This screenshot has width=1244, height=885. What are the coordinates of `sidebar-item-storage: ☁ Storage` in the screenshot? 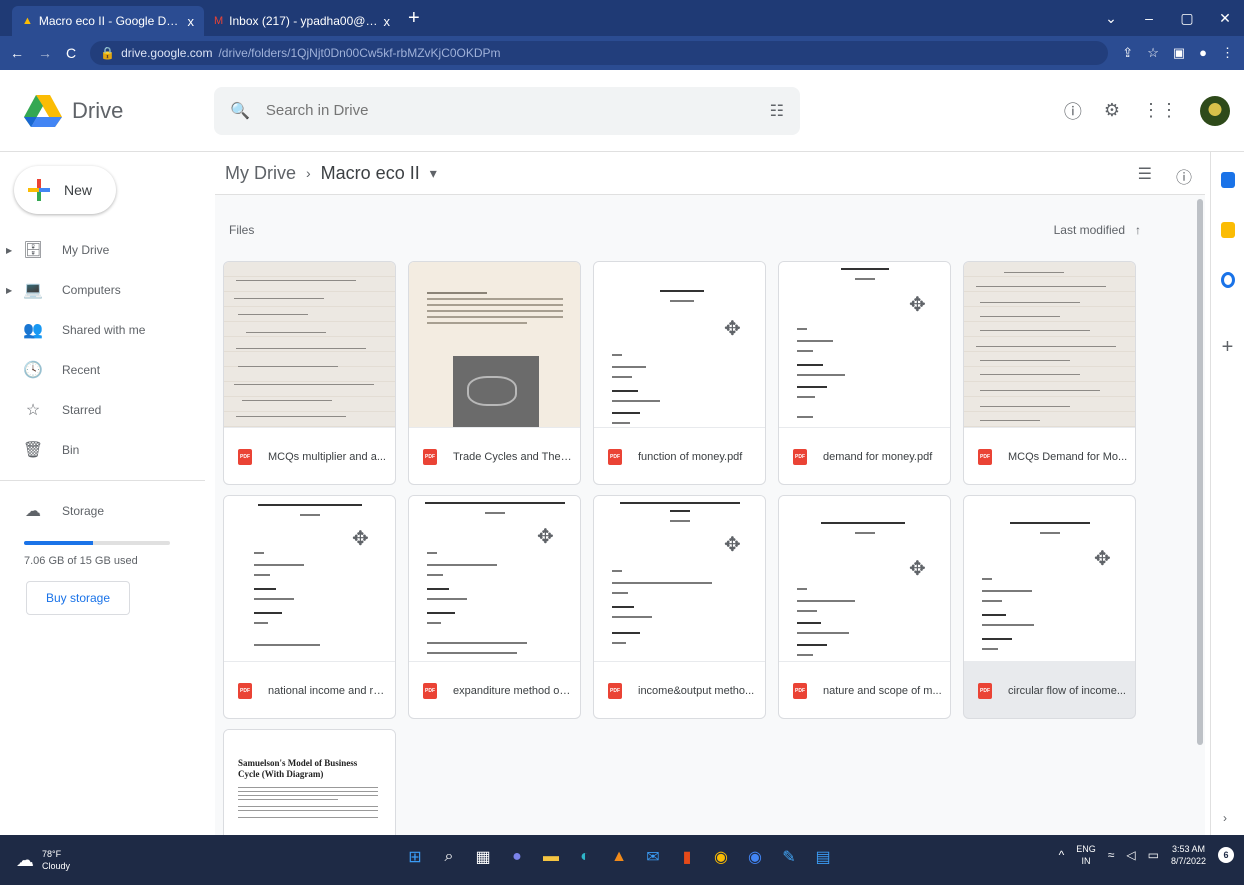 It's located at (102, 511).